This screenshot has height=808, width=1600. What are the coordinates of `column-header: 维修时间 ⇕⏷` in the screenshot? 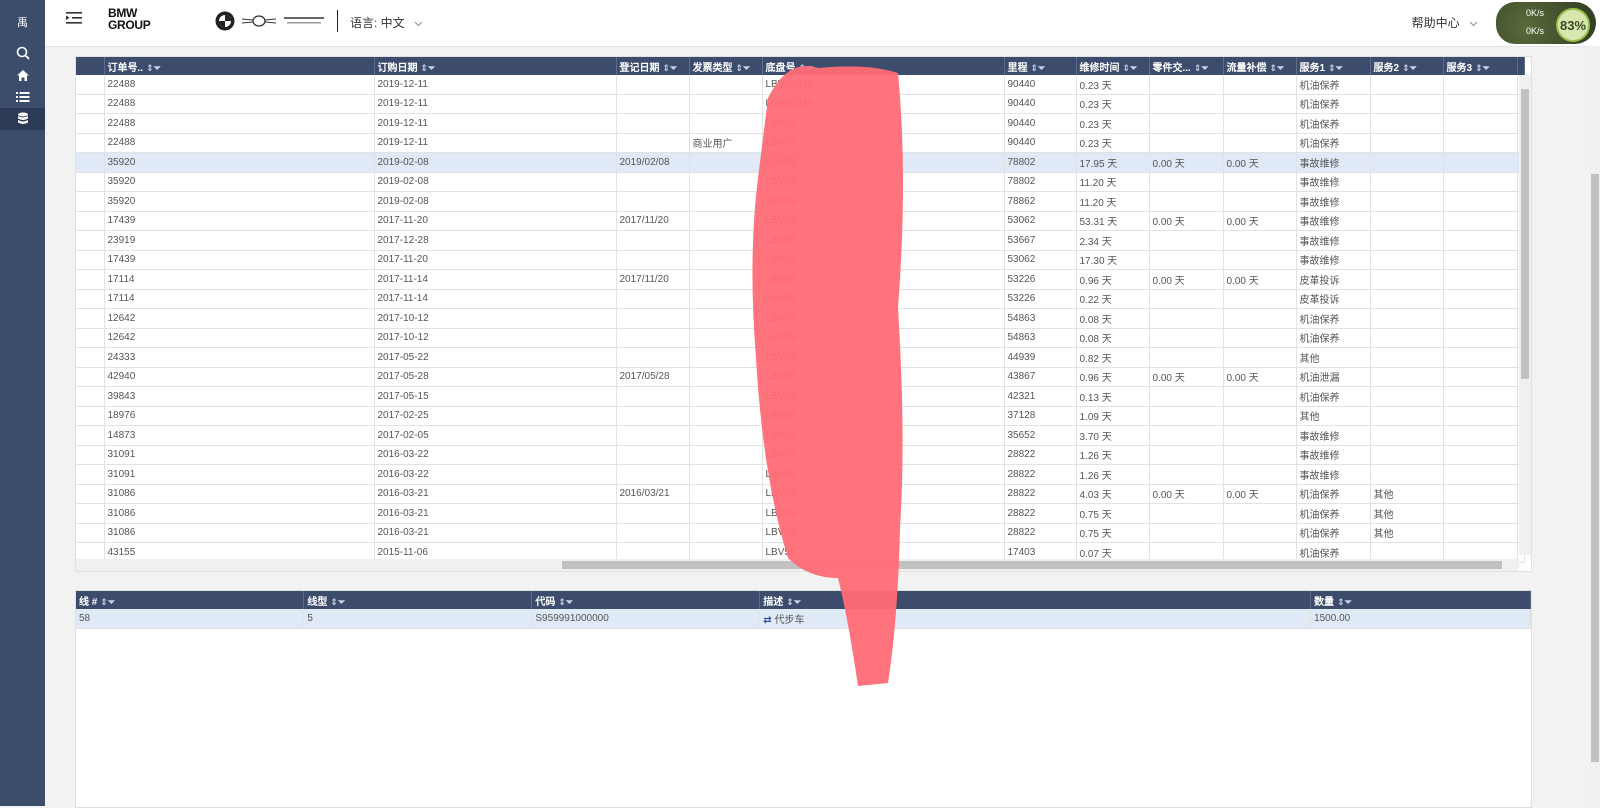 It's located at (1113, 66).